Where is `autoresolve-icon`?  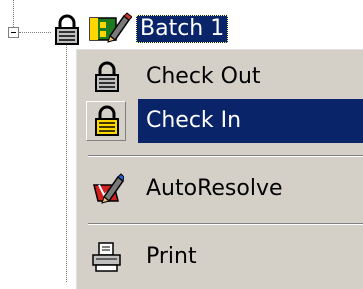
autoresolve-icon is located at coordinates (108, 188).